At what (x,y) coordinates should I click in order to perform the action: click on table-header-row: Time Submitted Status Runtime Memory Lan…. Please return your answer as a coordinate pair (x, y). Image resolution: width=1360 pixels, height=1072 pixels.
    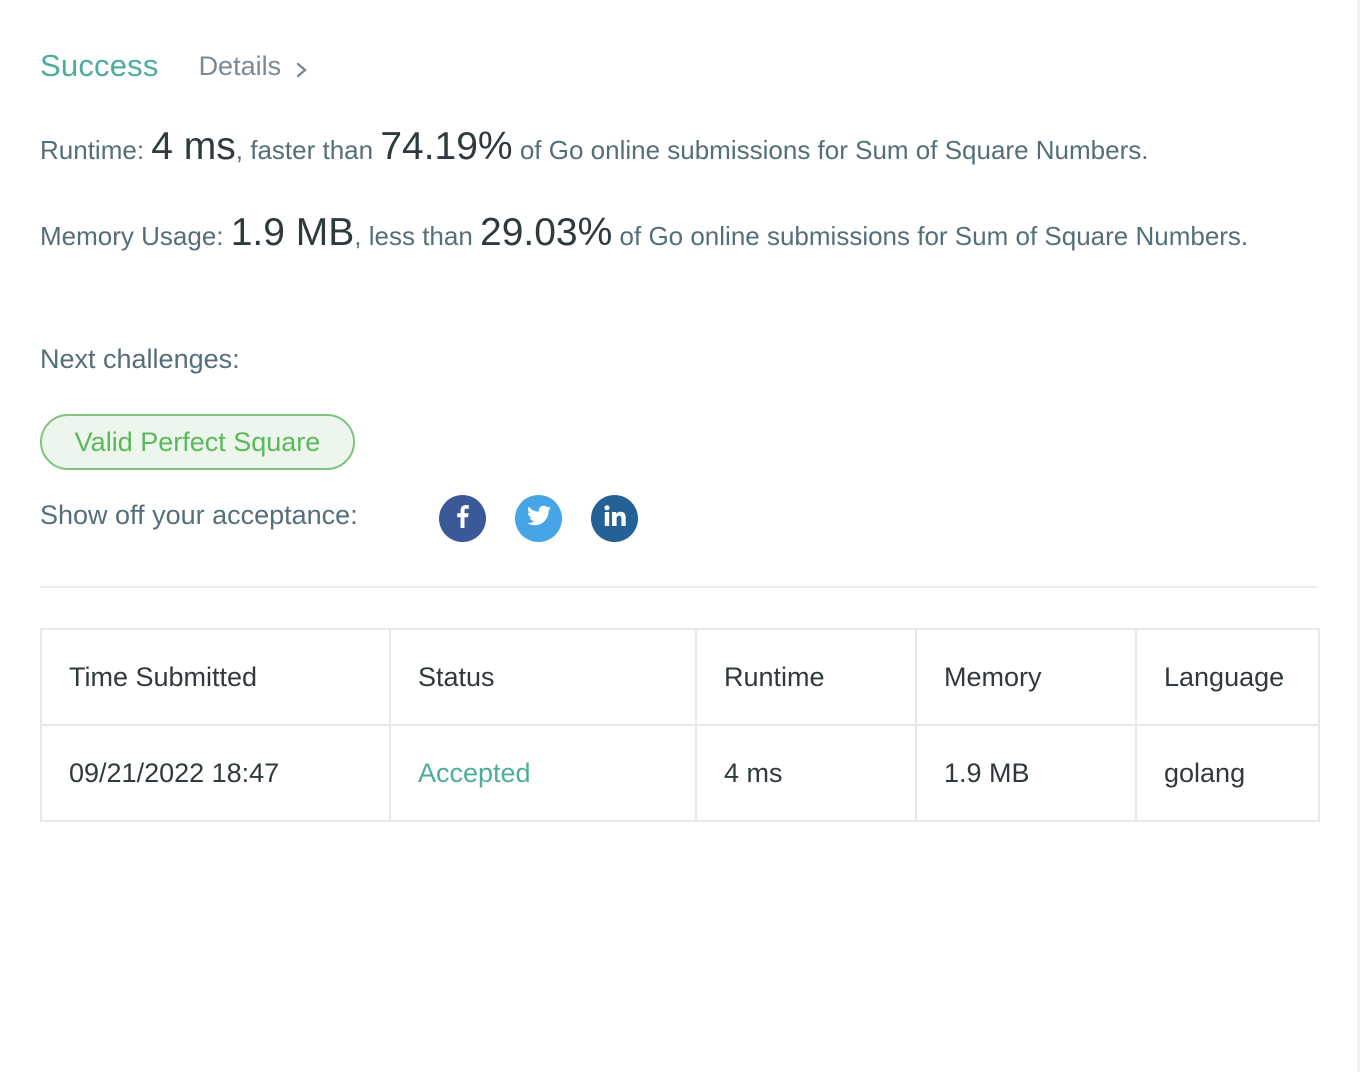
    Looking at the image, I should click on (680, 677).